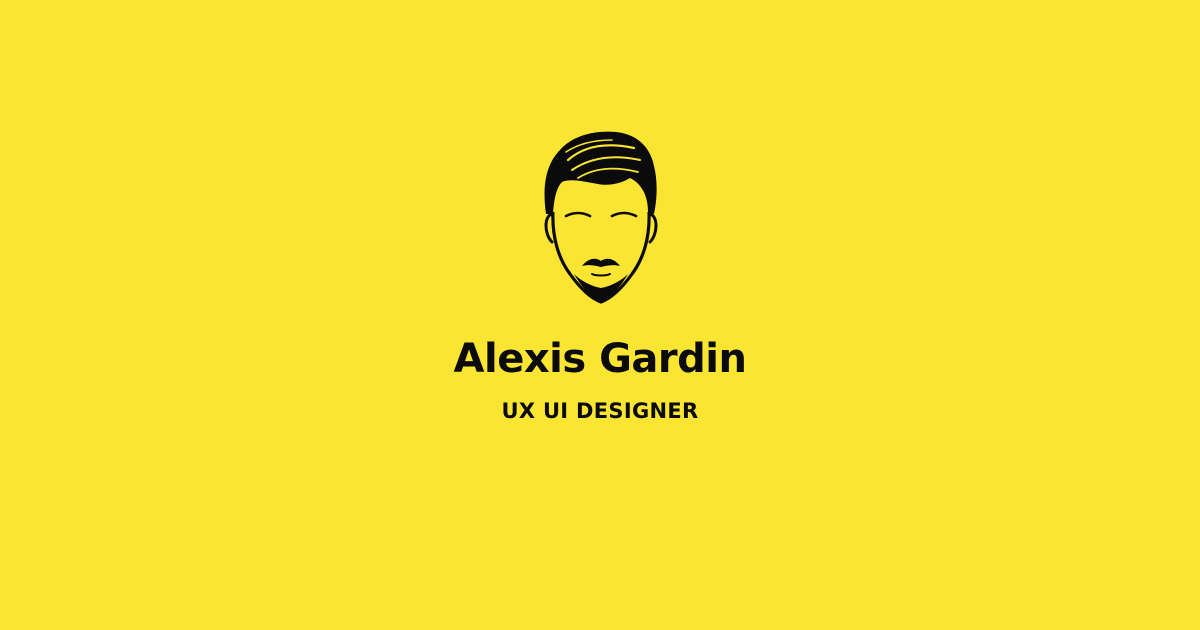 This screenshot has width=1200, height=630. I want to click on eyebrow-left, so click(578, 214).